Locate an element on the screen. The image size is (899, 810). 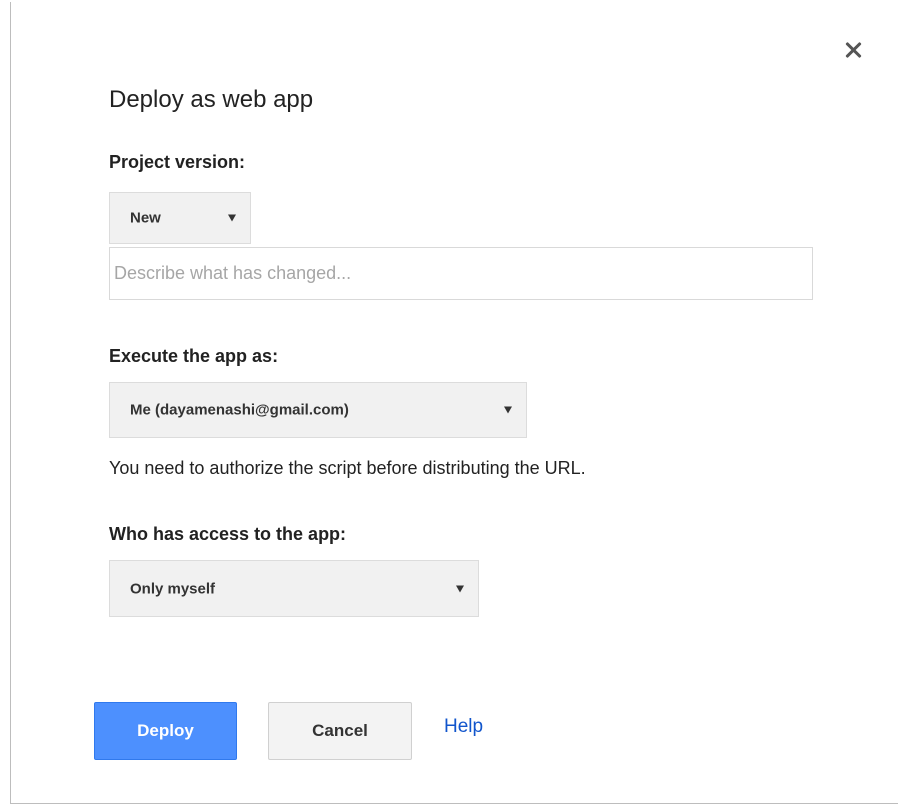
execute-as-select: Me (dayamenashi@gmail.com) is located at coordinates (318, 410).